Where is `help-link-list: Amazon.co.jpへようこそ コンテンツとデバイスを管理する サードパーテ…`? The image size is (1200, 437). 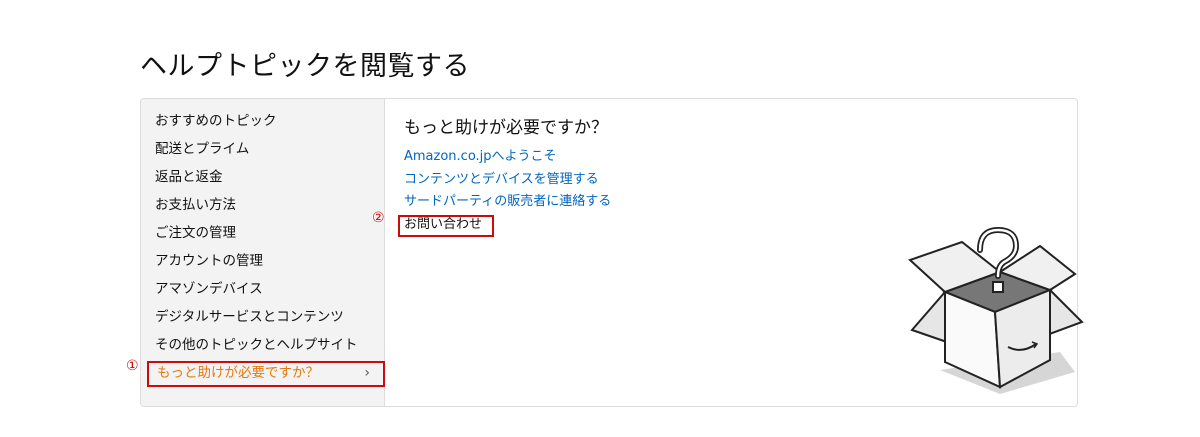 help-link-list: Amazon.co.jpへようこそ コンテンツとデバイスを管理する サードパーテ… is located at coordinates (504, 191).